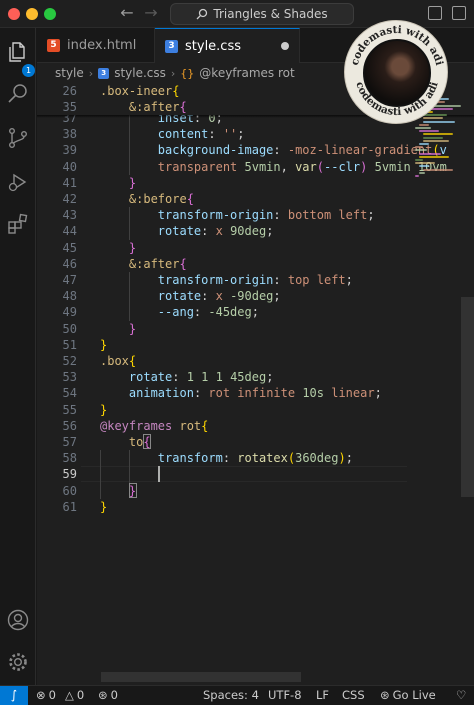  I want to click on explorer-icon: 1, so click(20, 58).